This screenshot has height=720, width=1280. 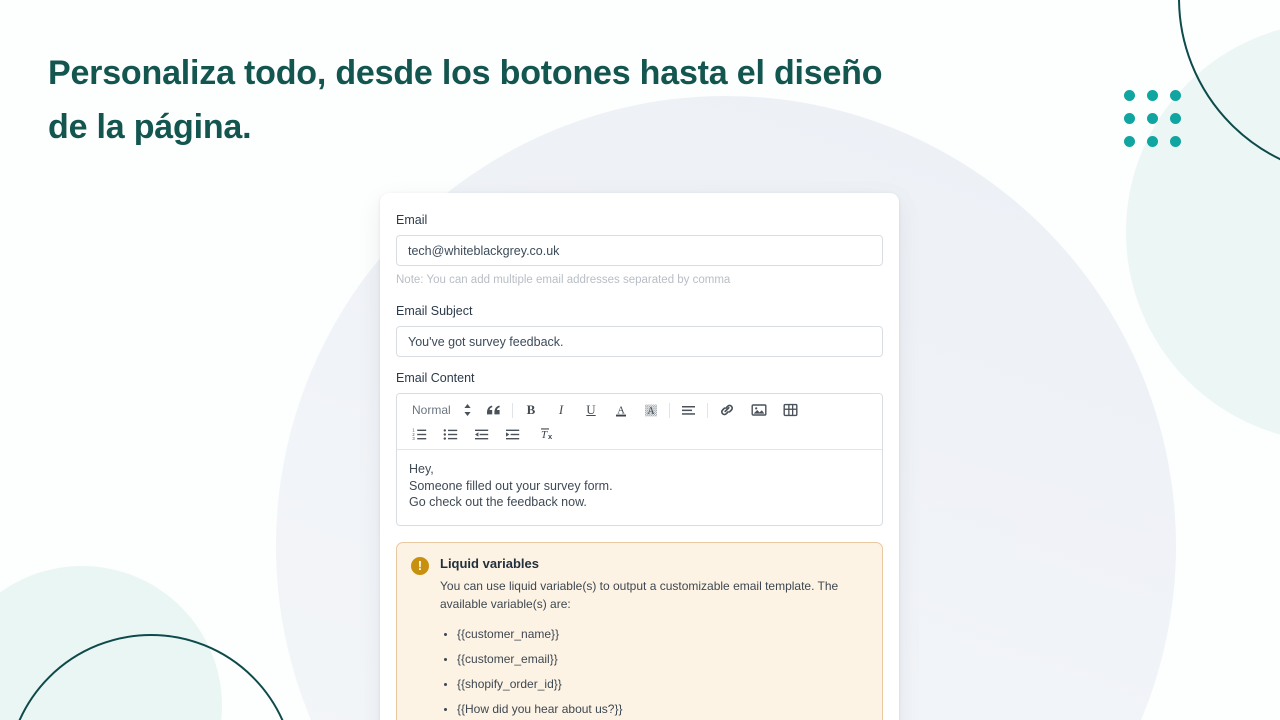 What do you see at coordinates (151, 677) in the screenshot?
I see `decorative-ring-bottom-left` at bounding box center [151, 677].